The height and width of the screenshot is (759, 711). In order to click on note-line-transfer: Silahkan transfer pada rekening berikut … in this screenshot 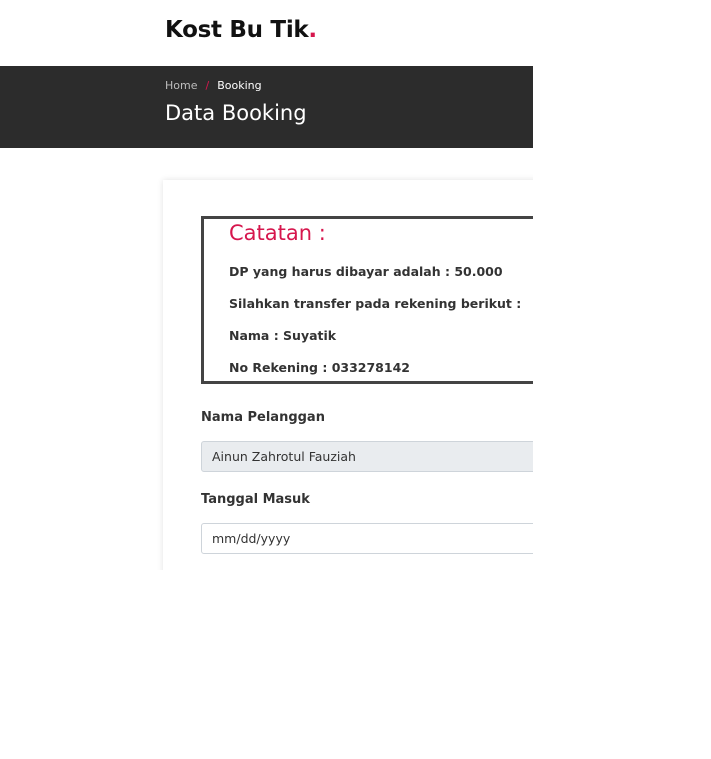, I will do `click(375, 303)`.